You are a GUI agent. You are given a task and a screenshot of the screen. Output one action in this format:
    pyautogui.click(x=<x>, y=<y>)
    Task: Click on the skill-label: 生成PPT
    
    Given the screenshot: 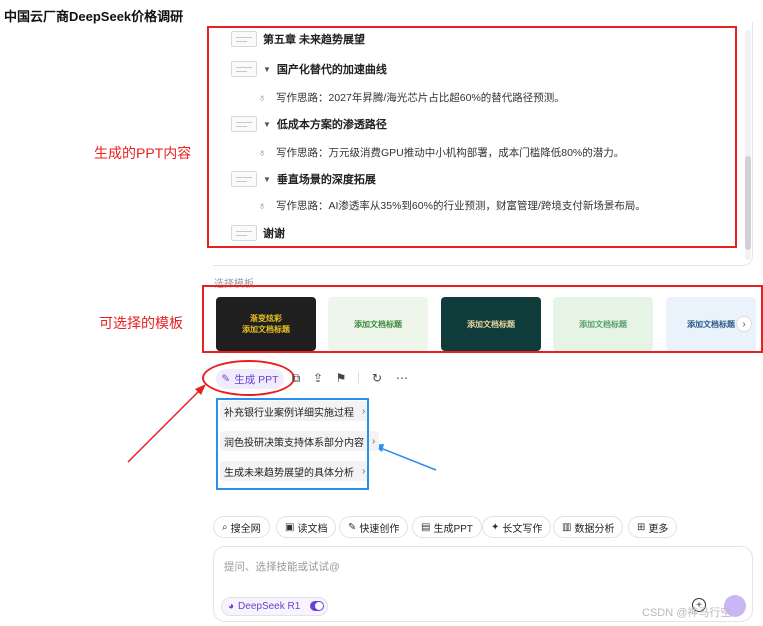 What is the action you would take?
    pyautogui.click(x=453, y=529)
    